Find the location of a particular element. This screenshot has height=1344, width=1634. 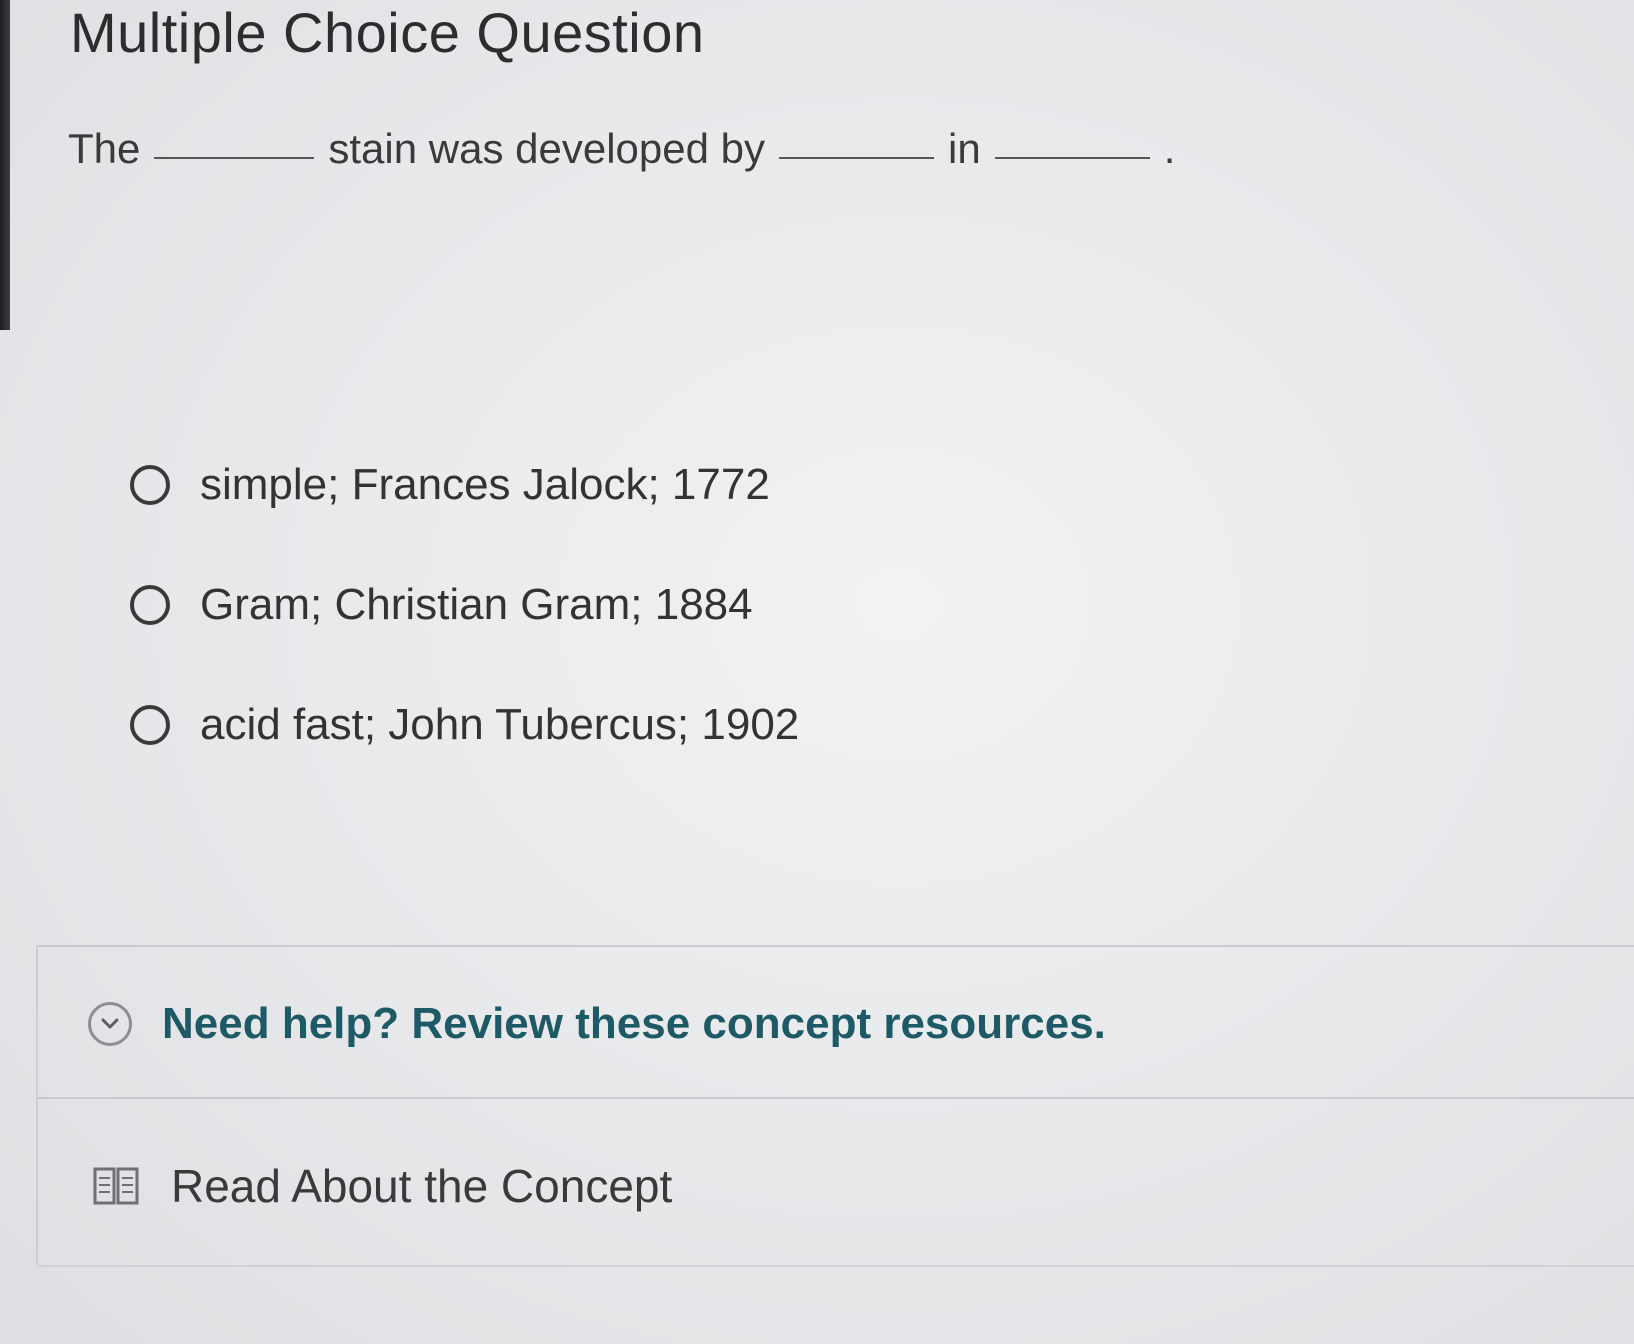

screen-bezel is located at coordinates (5, 165).